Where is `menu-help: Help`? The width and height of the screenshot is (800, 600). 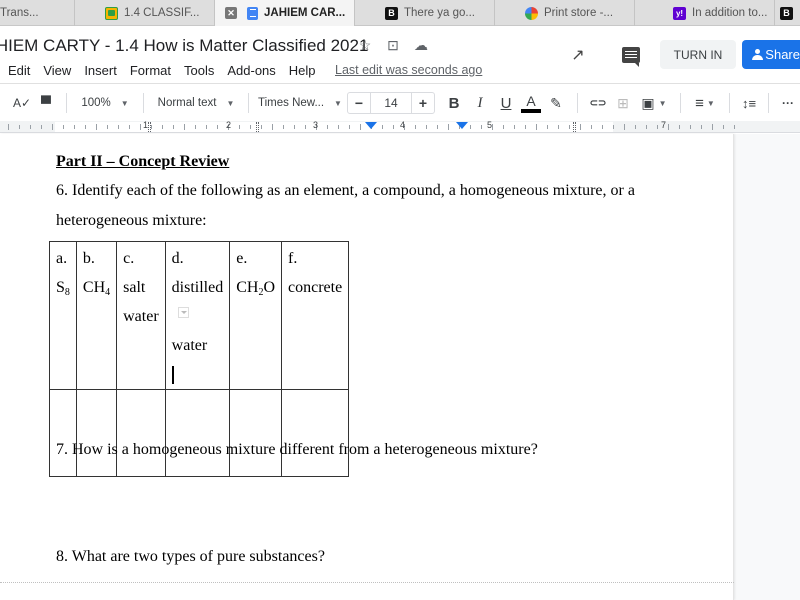 menu-help: Help is located at coordinates (302, 70).